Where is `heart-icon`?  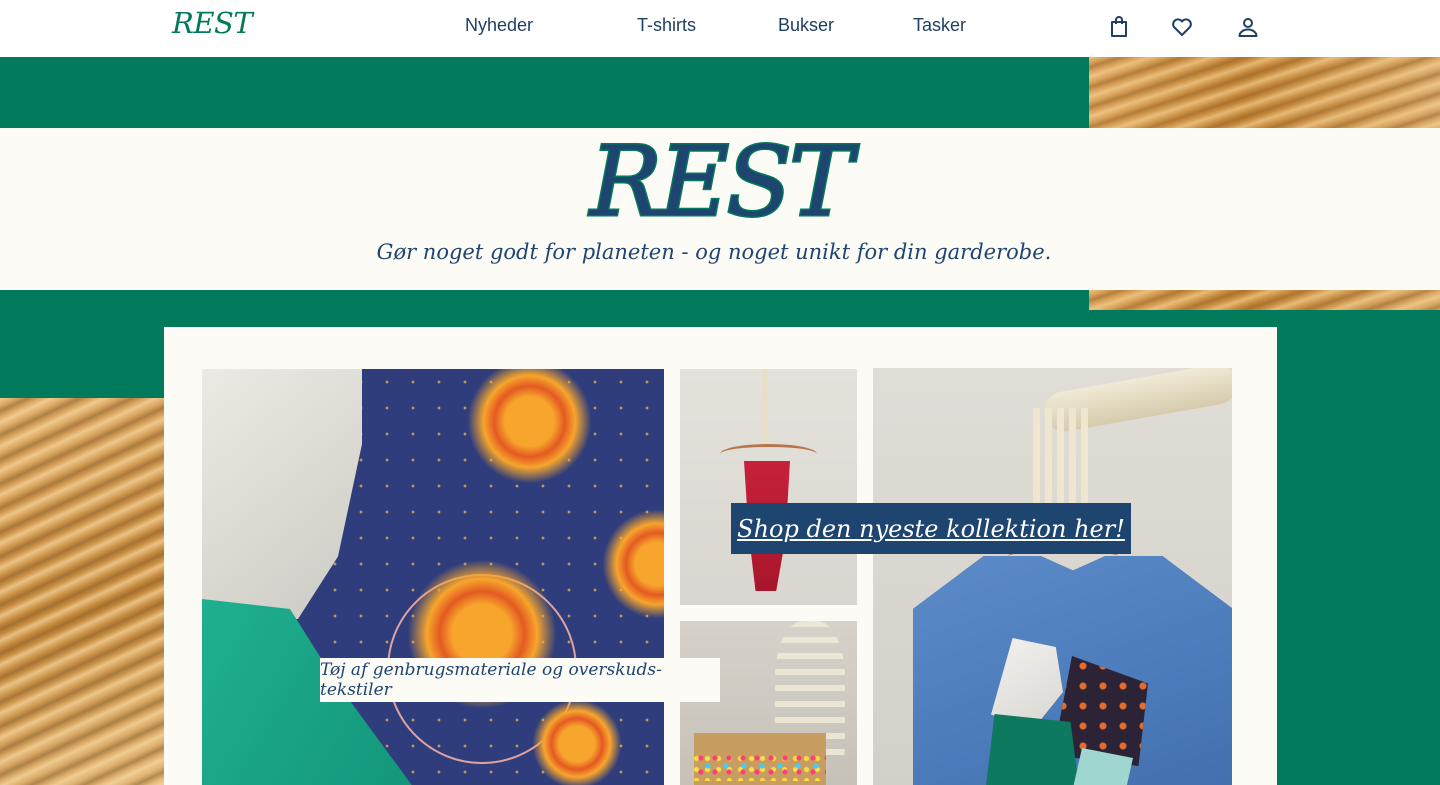 heart-icon is located at coordinates (1182, 27).